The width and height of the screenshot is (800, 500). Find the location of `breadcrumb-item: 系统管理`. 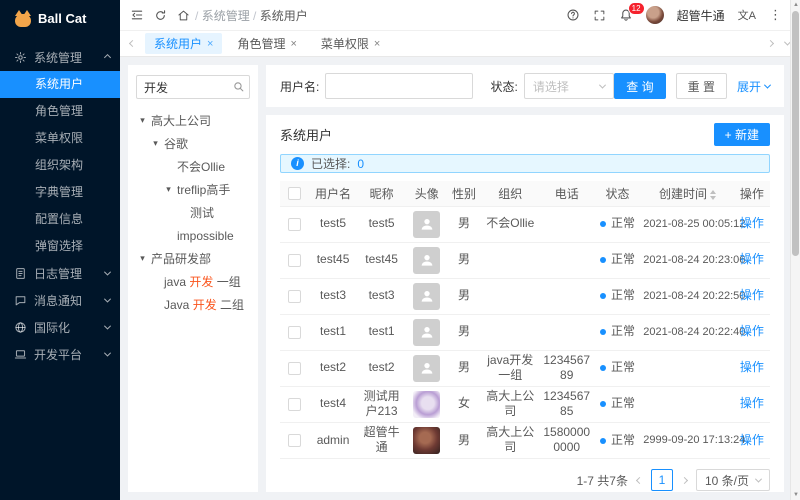

breadcrumb-item: 系统管理 is located at coordinates (226, 16).